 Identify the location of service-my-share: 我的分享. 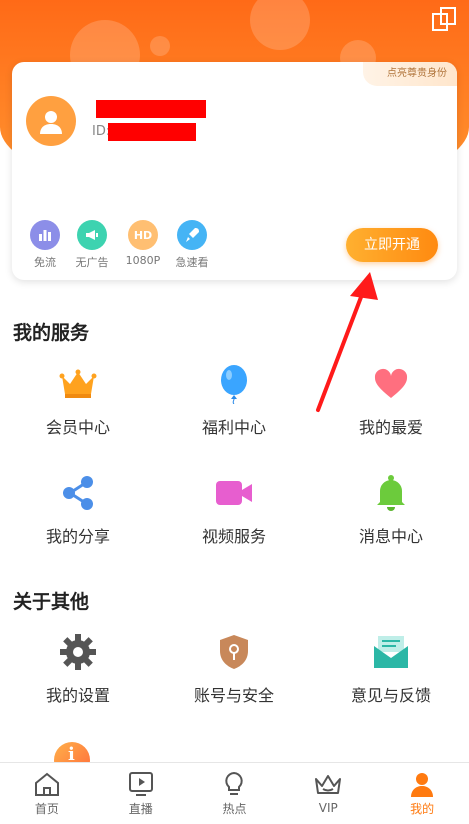
(78, 510).